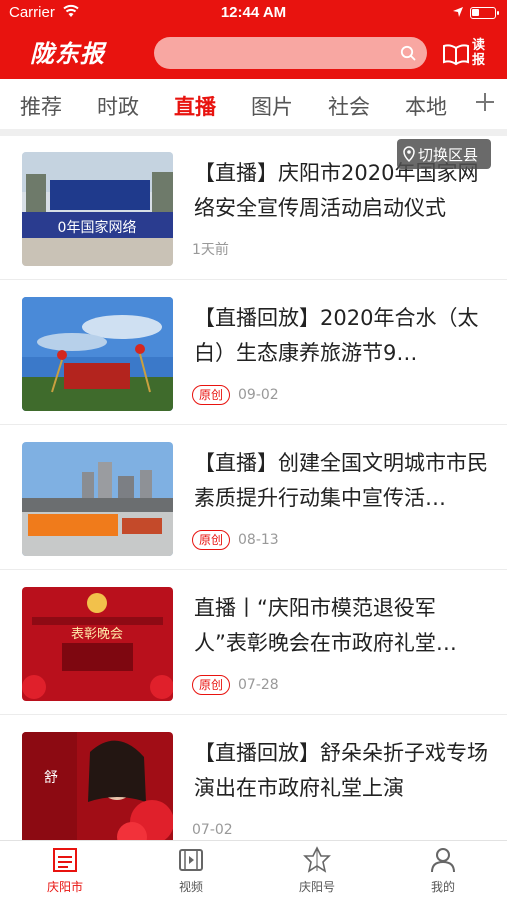 The width and height of the screenshot is (507, 900). What do you see at coordinates (258, 685) in the screenshot?
I see `news-date: 07-28` at bounding box center [258, 685].